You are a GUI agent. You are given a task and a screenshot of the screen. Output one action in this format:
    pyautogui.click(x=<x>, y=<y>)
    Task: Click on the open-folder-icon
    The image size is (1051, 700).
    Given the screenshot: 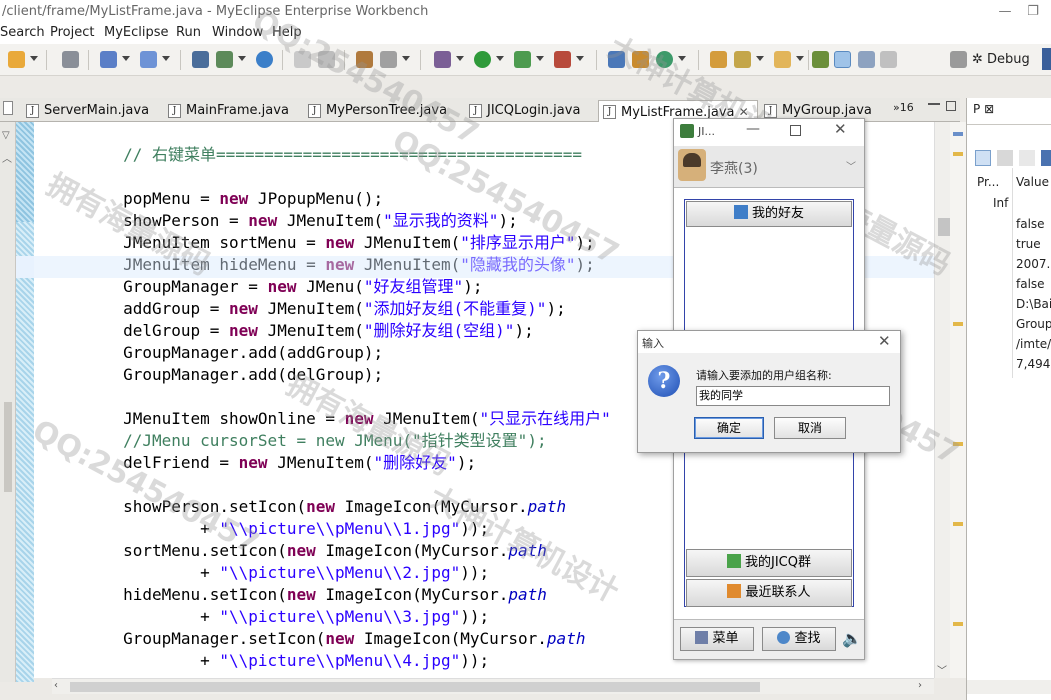 What is the action you would take?
    pyautogui.click(x=718, y=59)
    